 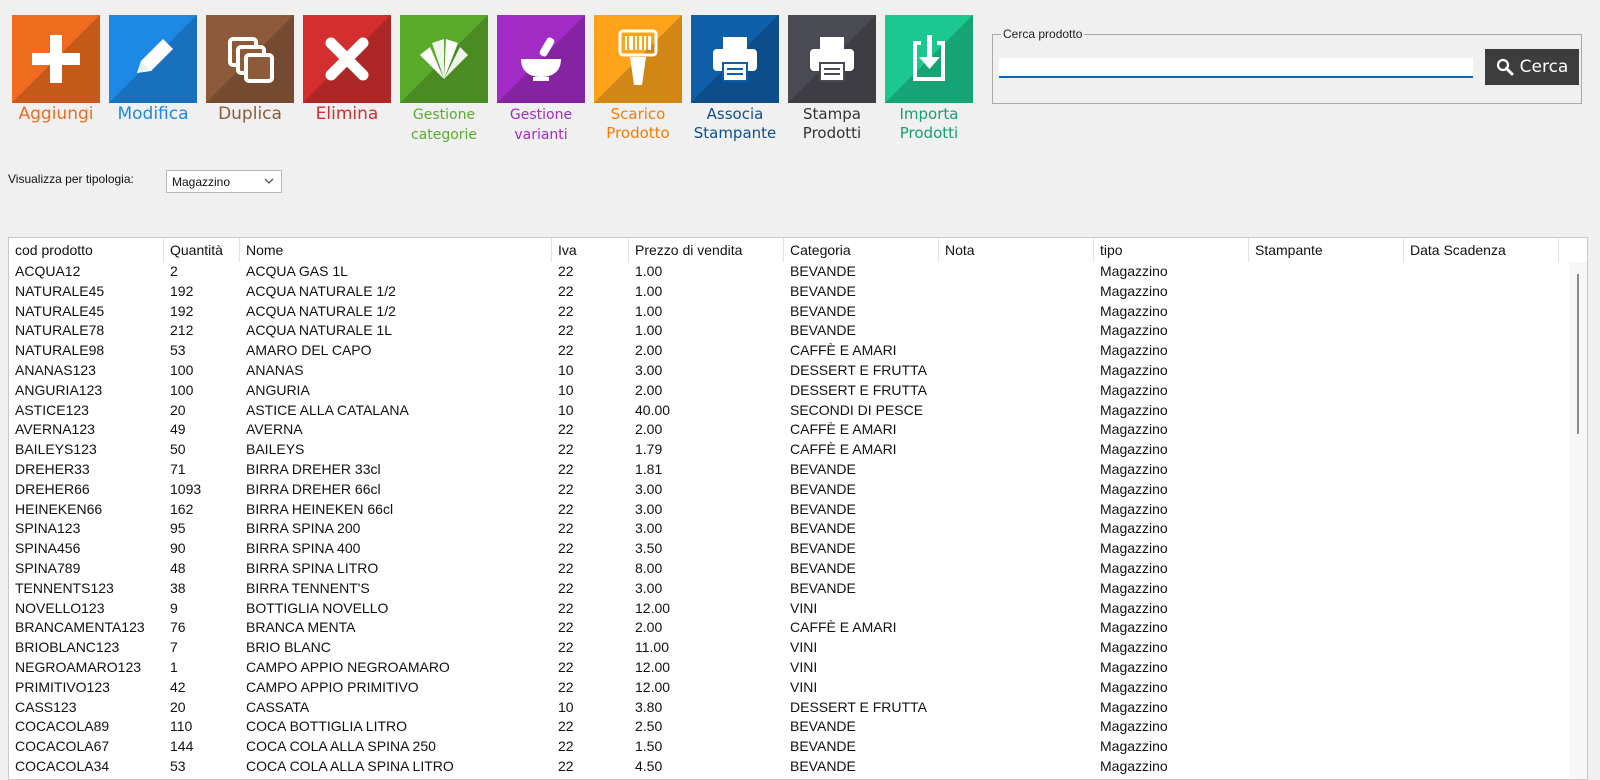 What do you see at coordinates (62, 765) in the screenshot?
I see `table-cell: COCACOLA34` at bounding box center [62, 765].